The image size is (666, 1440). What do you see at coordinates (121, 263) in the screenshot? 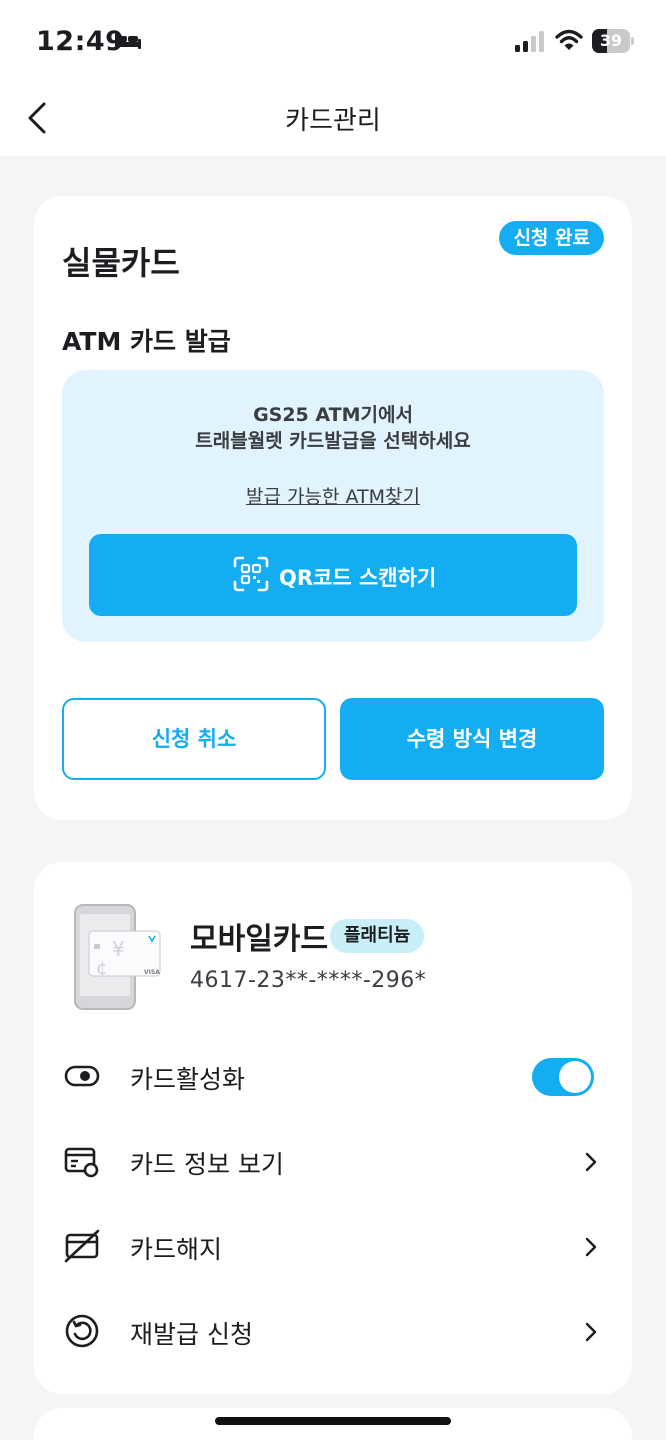
I see `physical-card-title: 실물카드` at bounding box center [121, 263].